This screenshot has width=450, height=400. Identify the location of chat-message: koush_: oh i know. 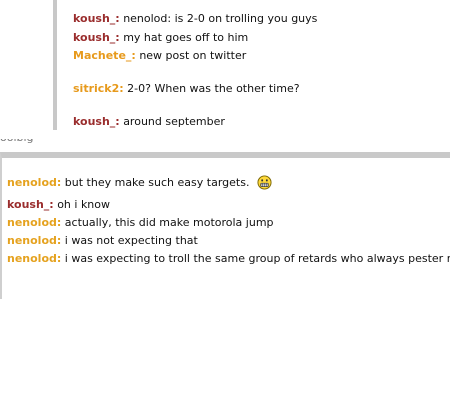
(58, 205).